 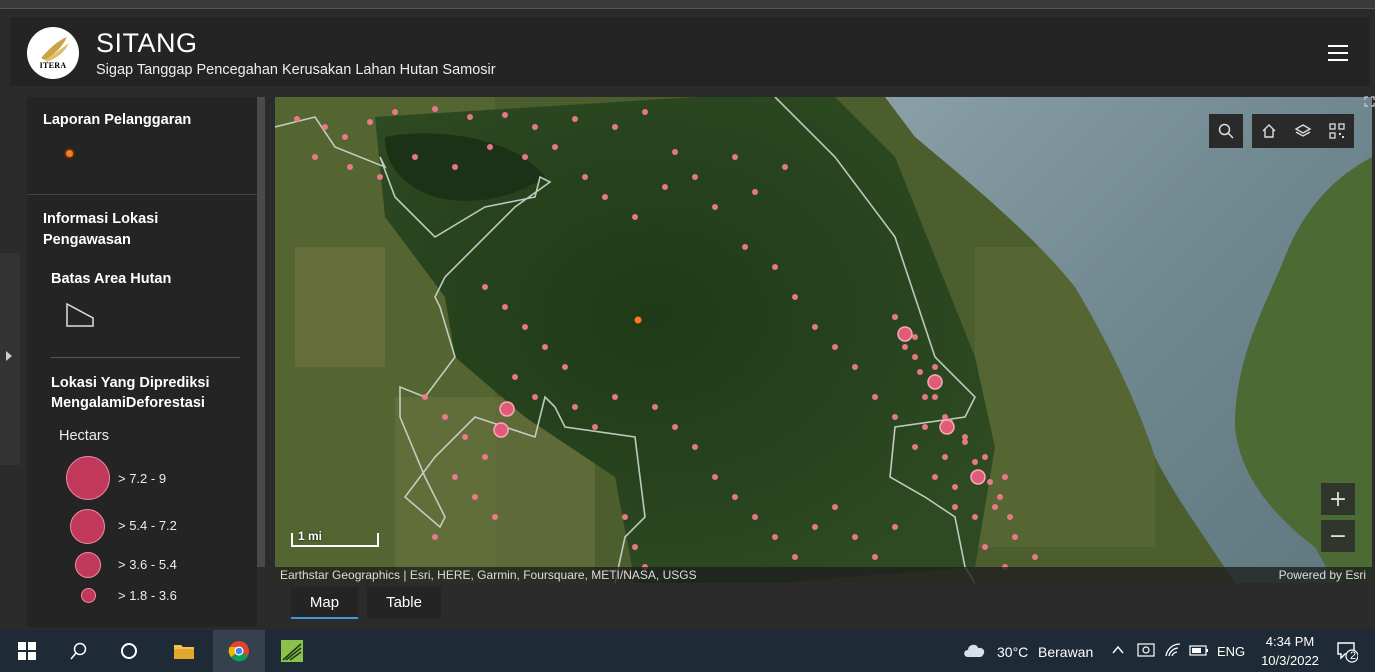 I want to click on weather-desc: Berawan, so click(x=1065, y=652).